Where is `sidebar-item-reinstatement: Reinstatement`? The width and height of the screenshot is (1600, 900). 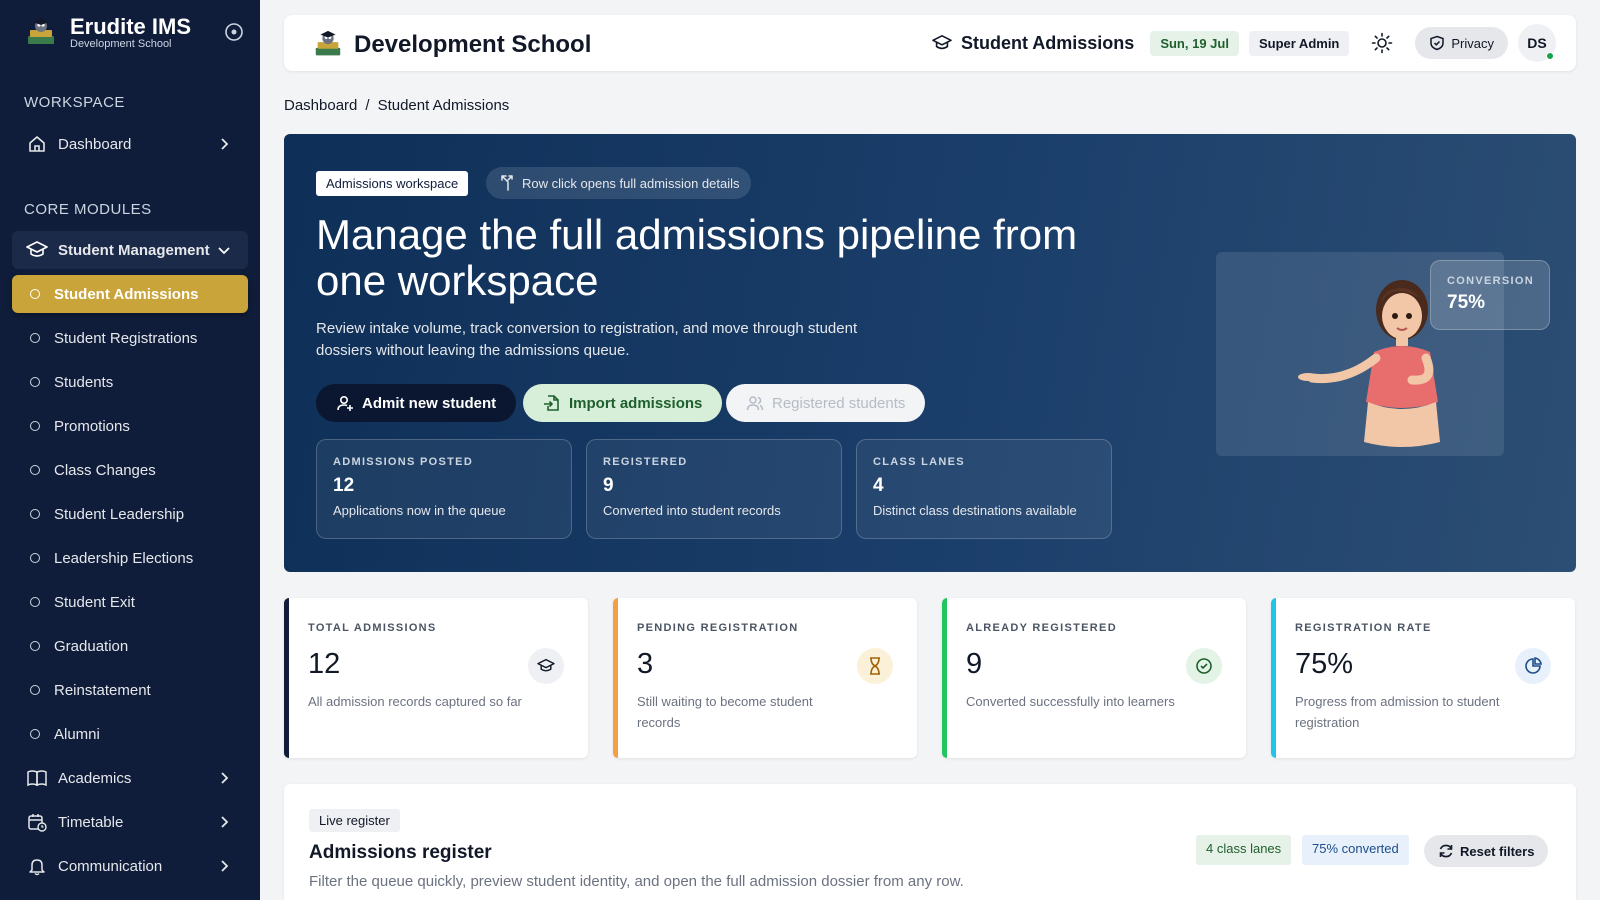 sidebar-item-reinstatement: Reinstatement is located at coordinates (130, 690).